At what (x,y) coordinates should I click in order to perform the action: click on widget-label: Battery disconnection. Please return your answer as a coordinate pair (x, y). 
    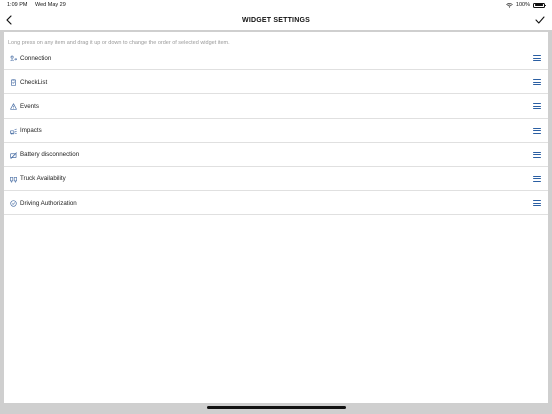
    Looking at the image, I should click on (50, 155).